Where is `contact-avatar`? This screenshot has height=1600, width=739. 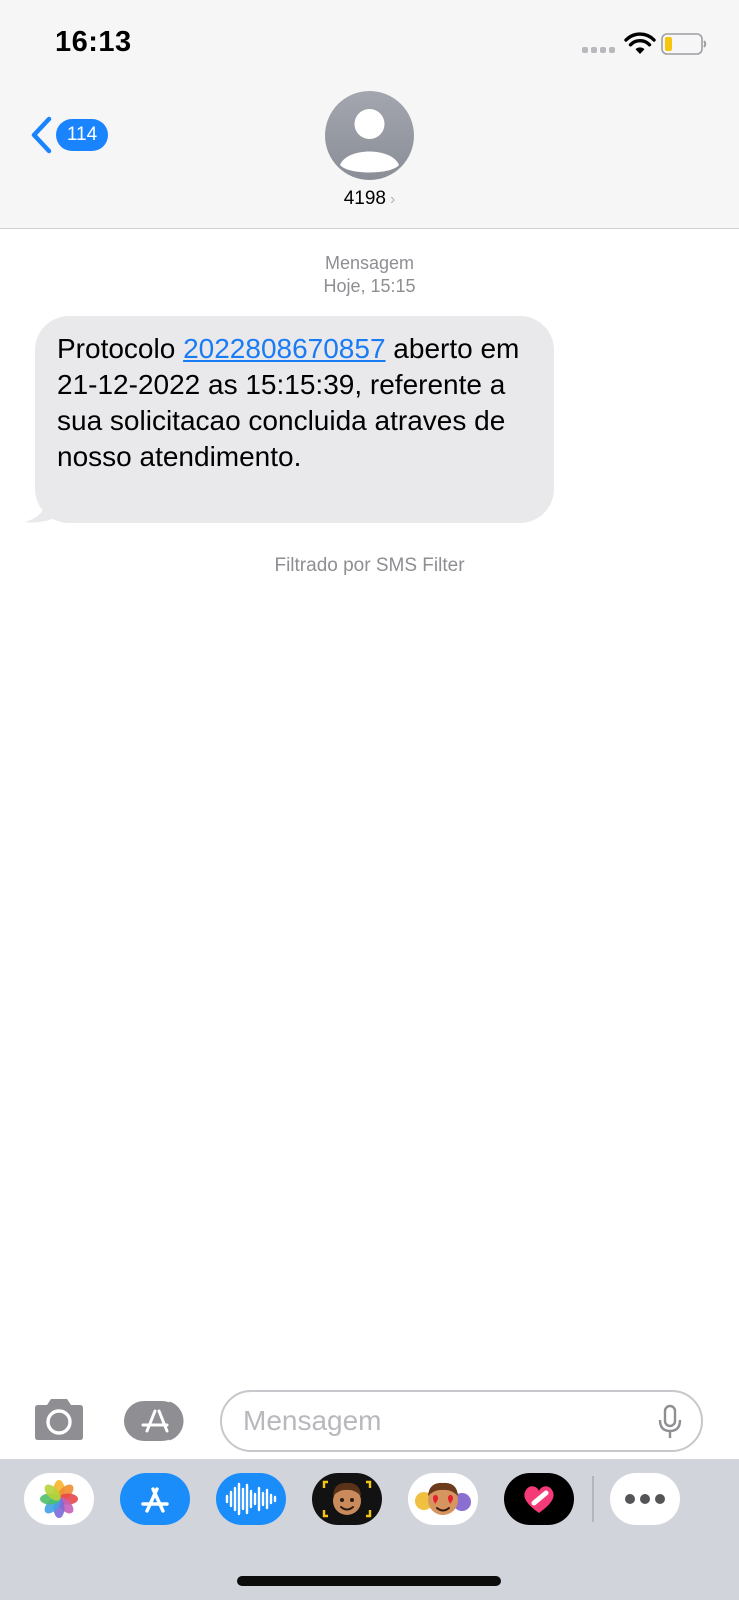
contact-avatar is located at coordinates (369, 135).